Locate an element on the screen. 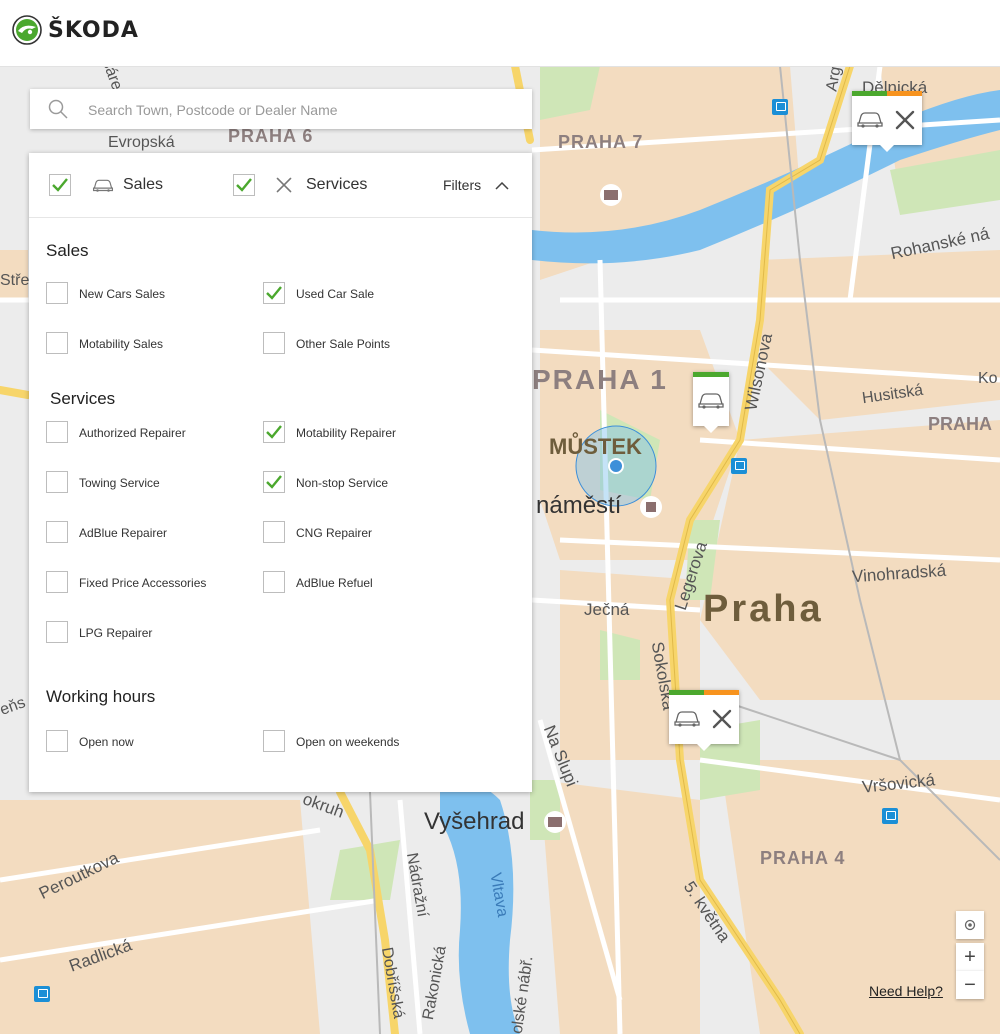 This screenshot has width=1000, height=1034. authorized-repairer-checkbox is located at coordinates (57, 432).